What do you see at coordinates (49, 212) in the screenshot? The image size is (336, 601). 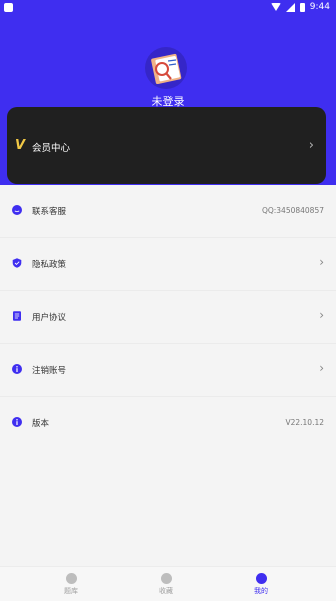 I see `menu-item-label: 联系客服` at bounding box center [49, 212].